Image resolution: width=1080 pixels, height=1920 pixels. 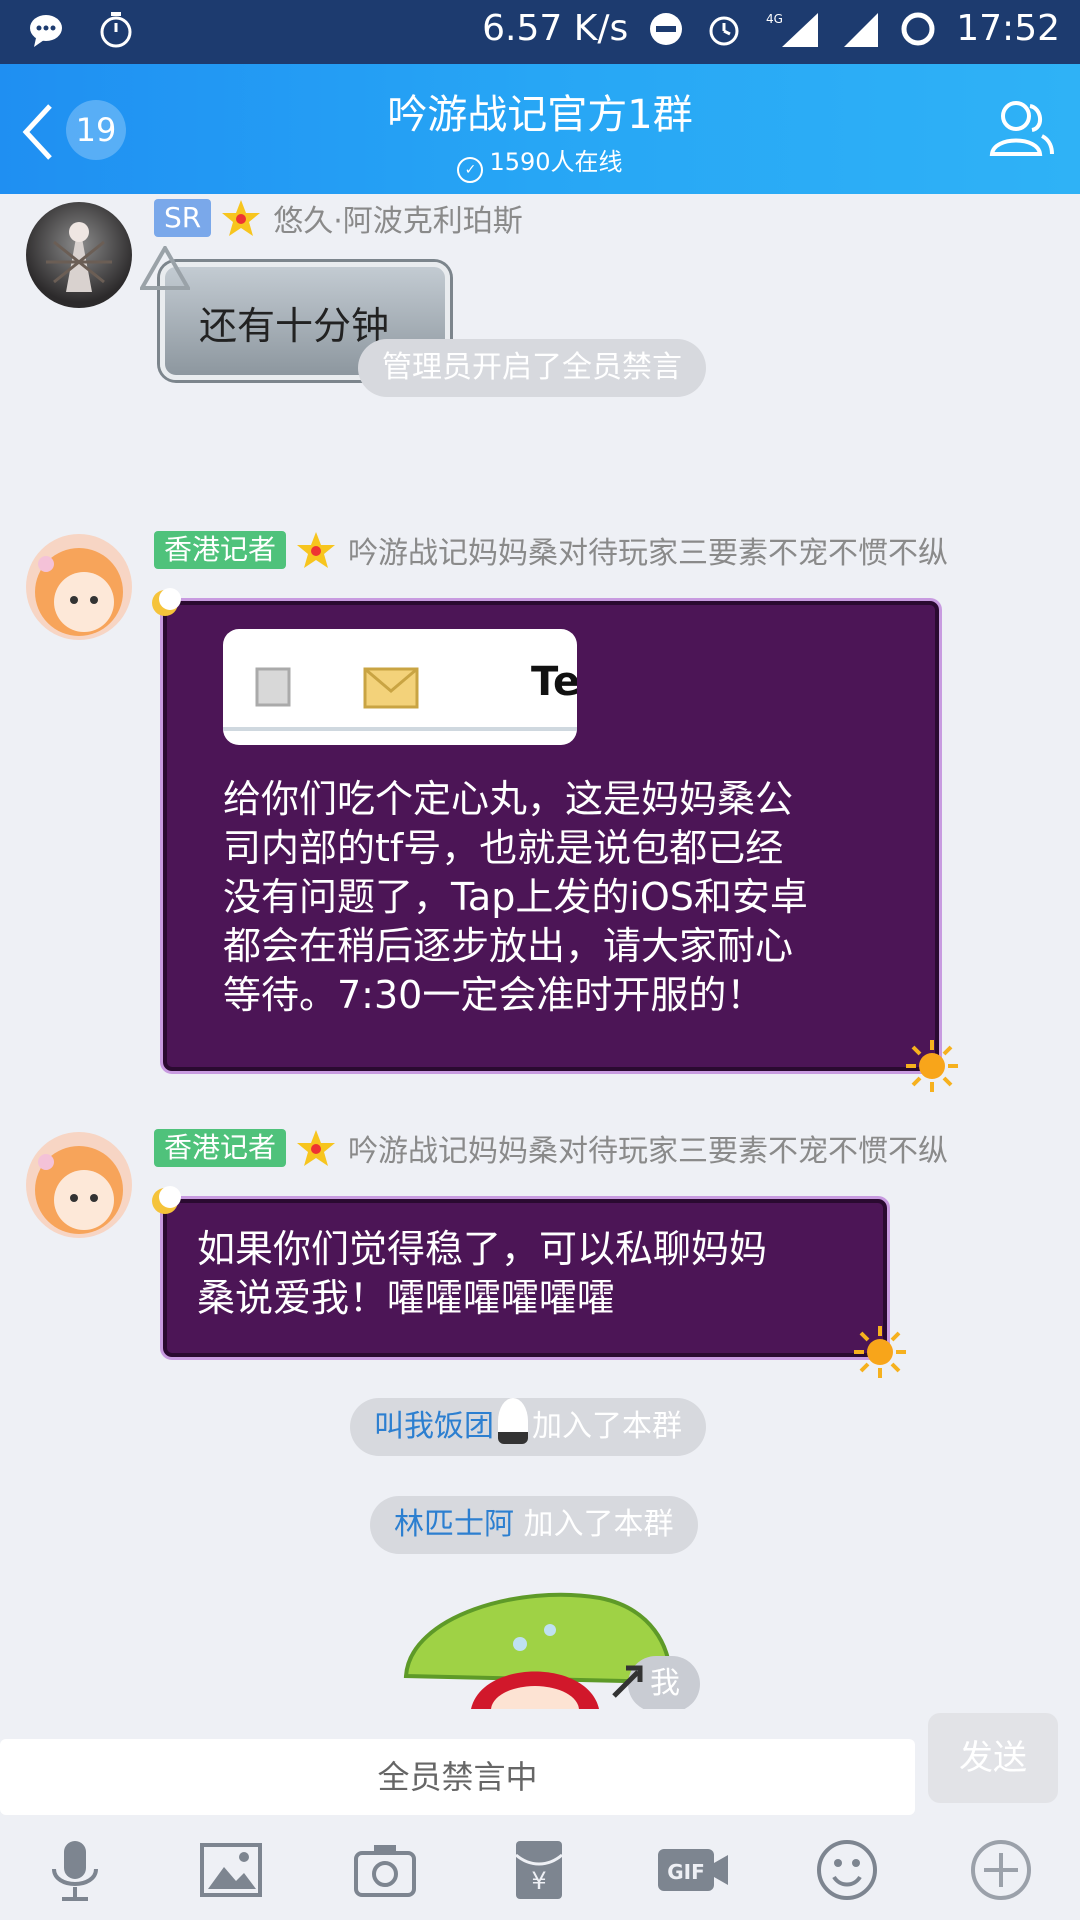 I want to click on battery-circle-icon, so click(x=918, y=28).